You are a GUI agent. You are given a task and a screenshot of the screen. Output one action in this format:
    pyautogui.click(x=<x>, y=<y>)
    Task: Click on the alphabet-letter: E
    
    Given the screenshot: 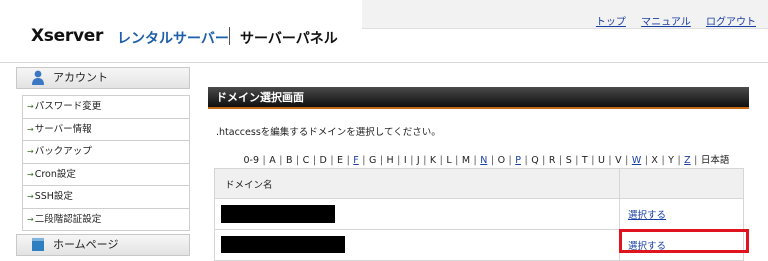 What is the action you would take?
    pyautogui.click(x=340, y=160)
    